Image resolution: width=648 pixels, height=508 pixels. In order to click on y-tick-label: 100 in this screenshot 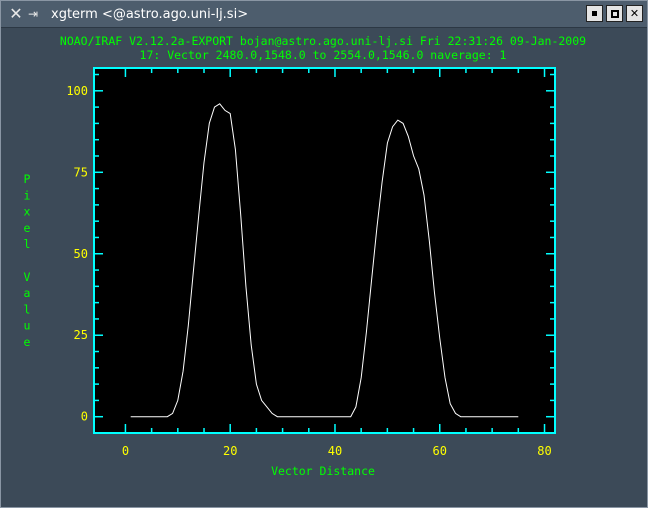, I will do `click(77, 91)`.